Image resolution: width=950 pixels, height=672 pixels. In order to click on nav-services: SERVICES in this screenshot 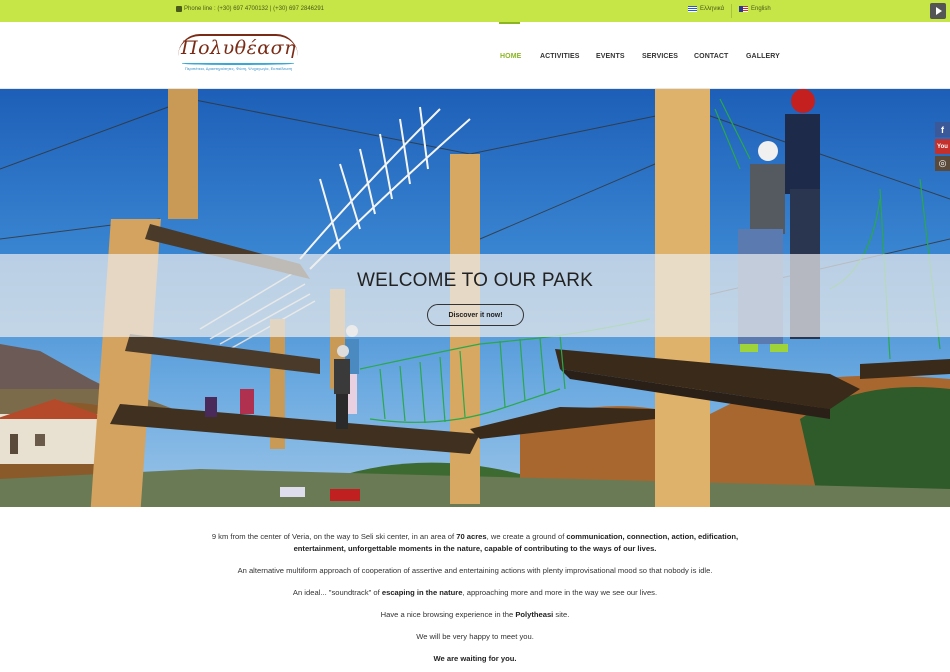, I will do `click(660, 56)`.